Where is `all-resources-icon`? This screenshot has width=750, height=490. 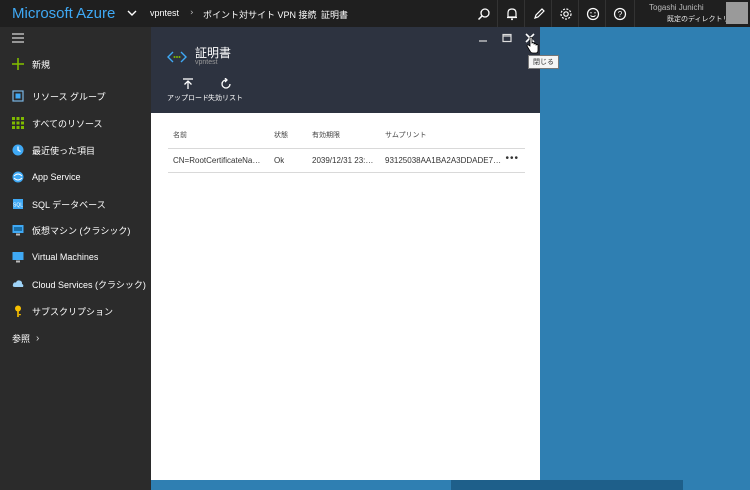 all-resources-icon is located at coordinates (18, 123).